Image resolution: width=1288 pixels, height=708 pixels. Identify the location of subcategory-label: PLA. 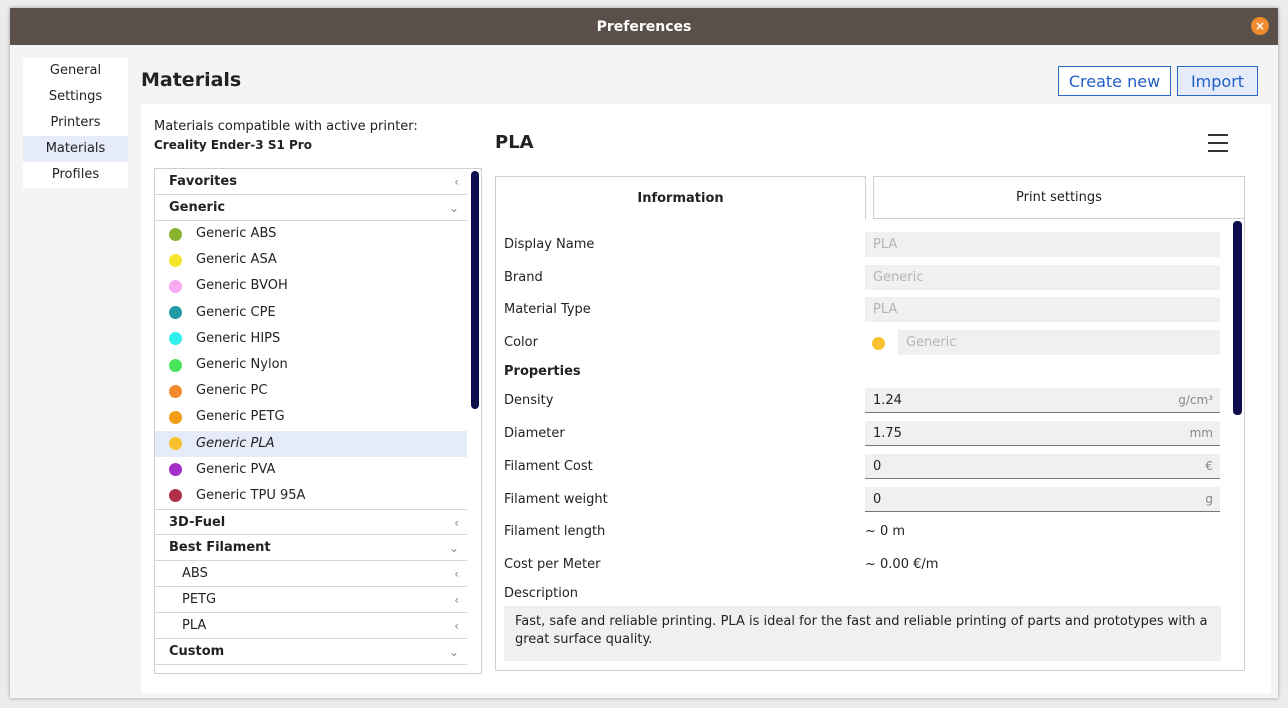
(194, 626).